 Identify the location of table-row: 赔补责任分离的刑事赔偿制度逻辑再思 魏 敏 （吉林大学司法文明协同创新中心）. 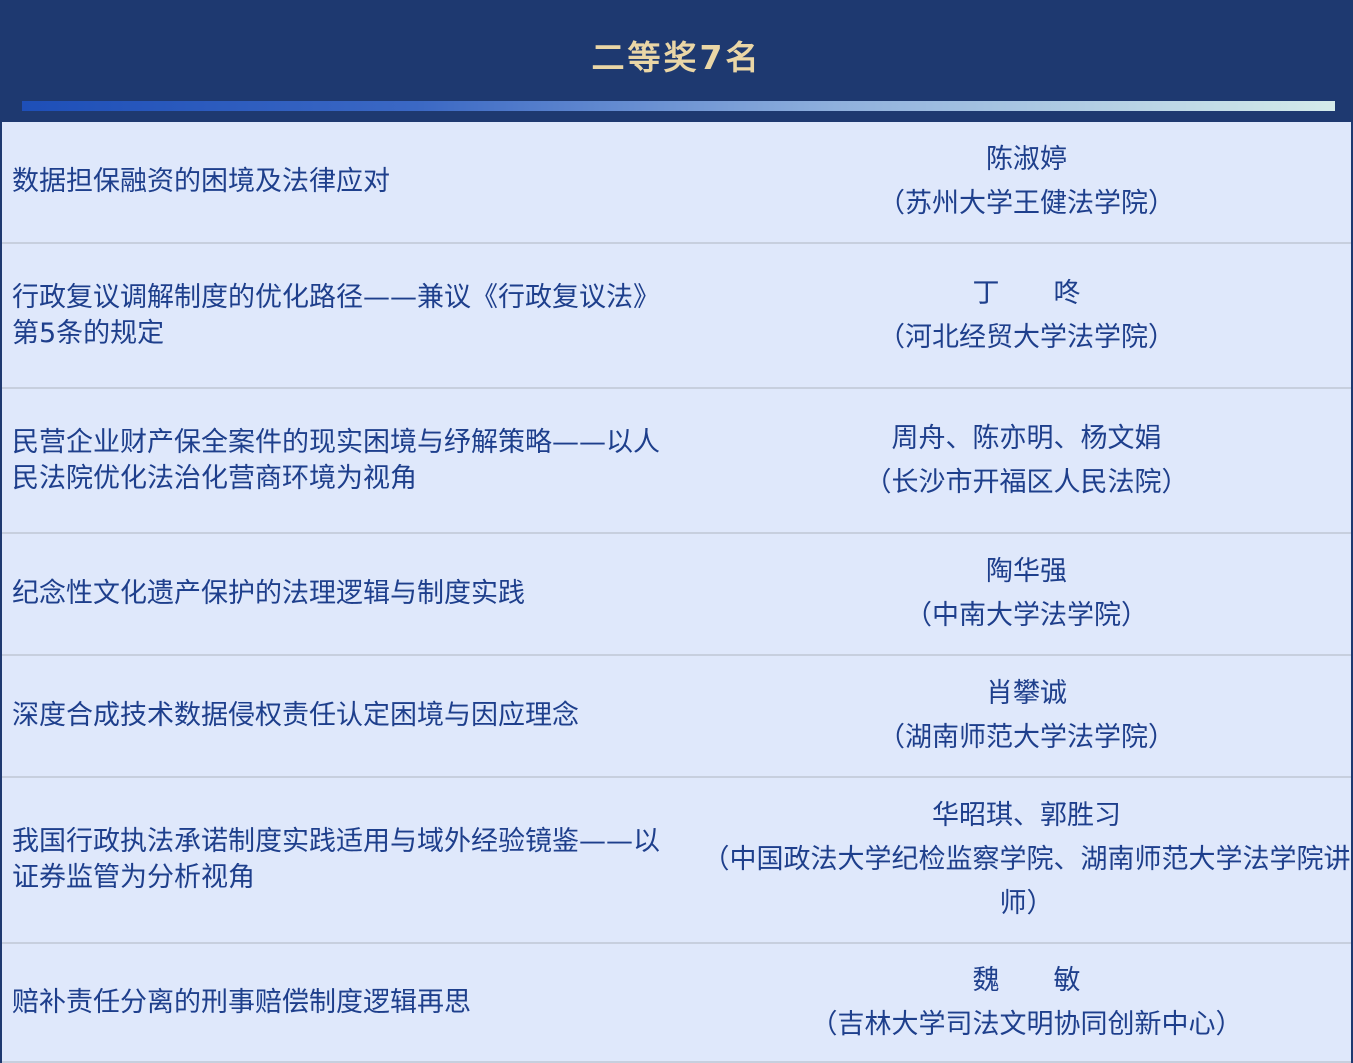
(676, 1003).